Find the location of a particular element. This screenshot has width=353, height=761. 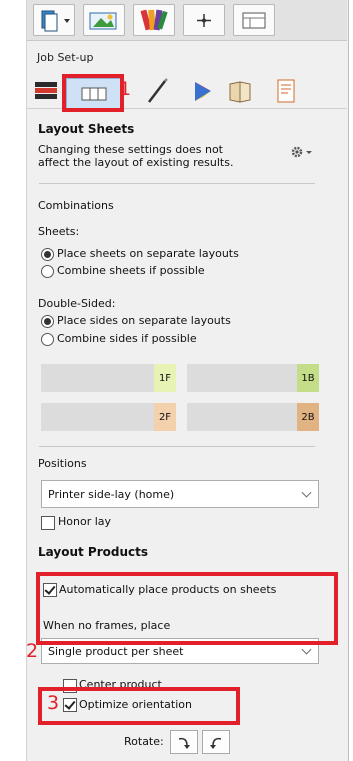

tool-pen is located at coordinates (157, 91).